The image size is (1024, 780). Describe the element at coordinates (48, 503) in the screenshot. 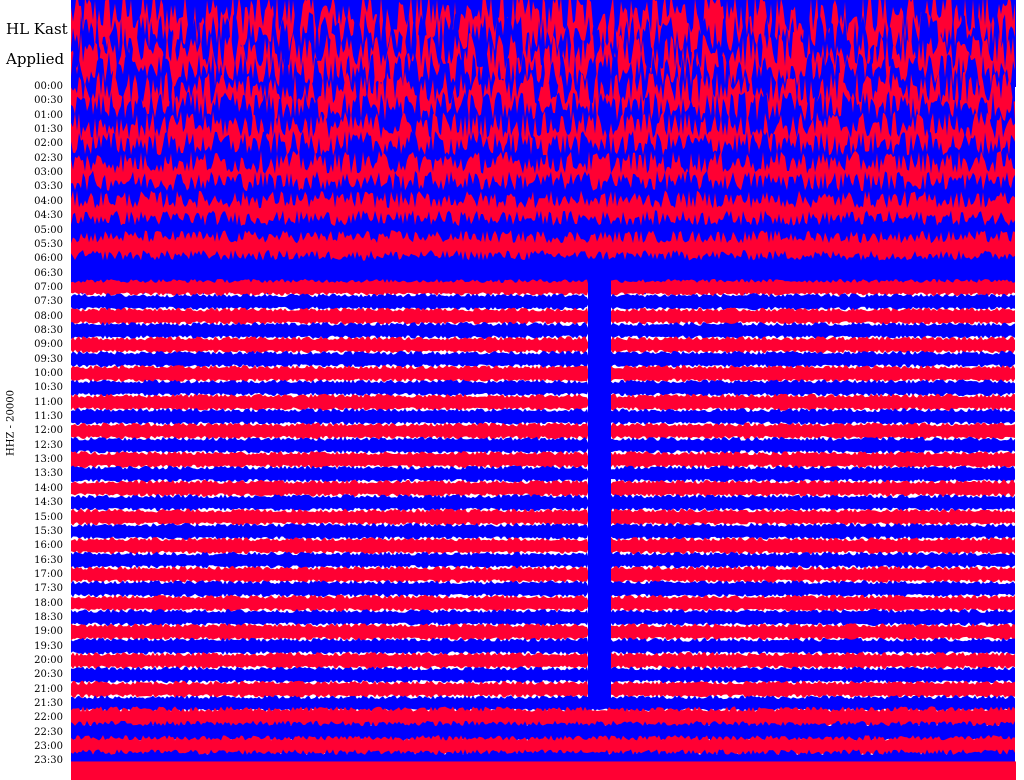

I see `y-tick-label: 14:30` at that location.